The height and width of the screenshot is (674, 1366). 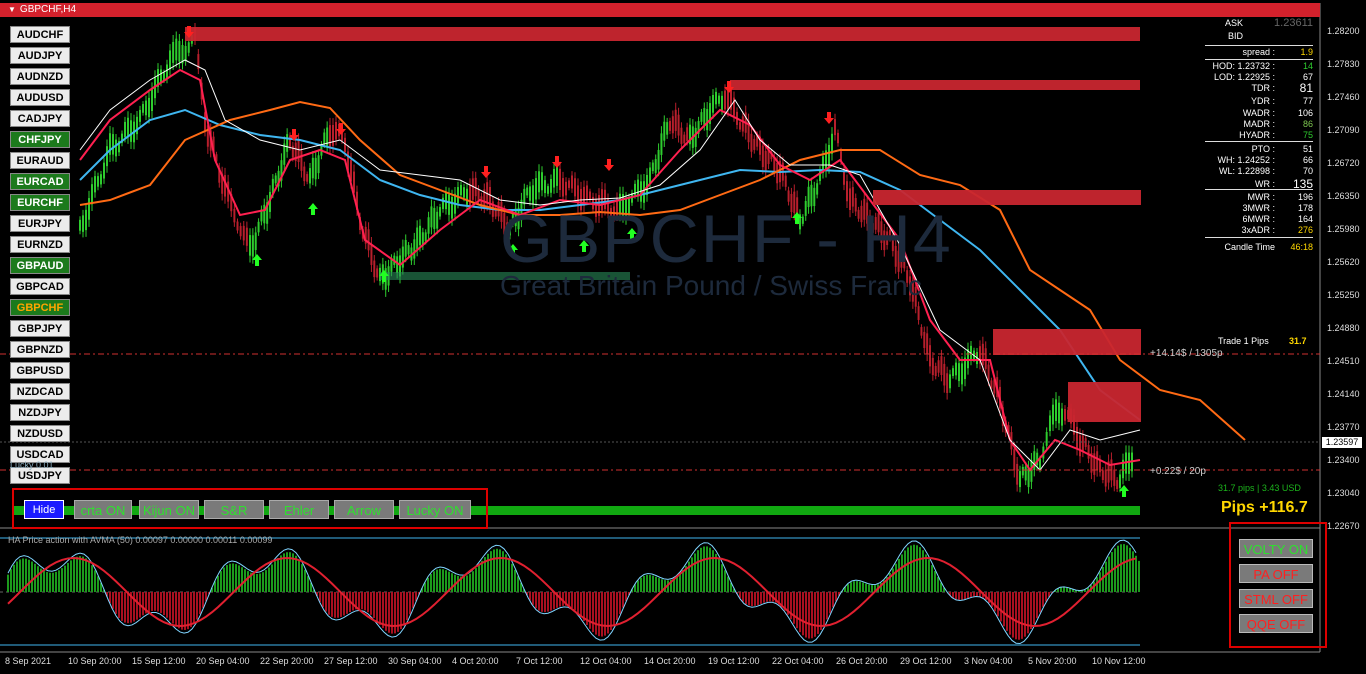 I want to click on sr-toggle-button: S&R, so click(x=234, y=509).